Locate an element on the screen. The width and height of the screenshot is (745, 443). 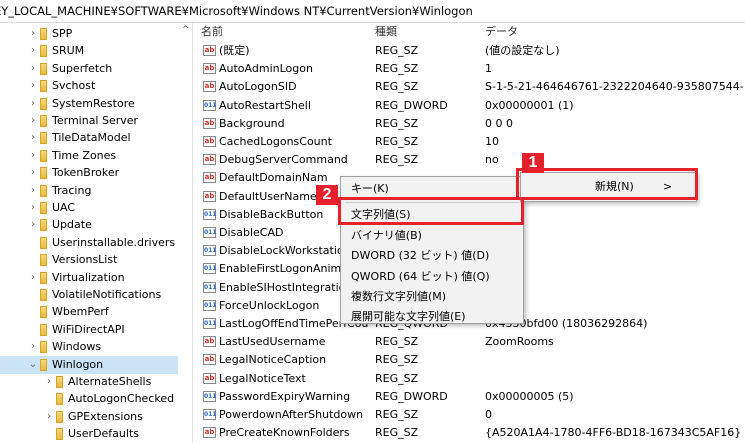
step-badge-1: 1 is located at coordinates (533, 163).